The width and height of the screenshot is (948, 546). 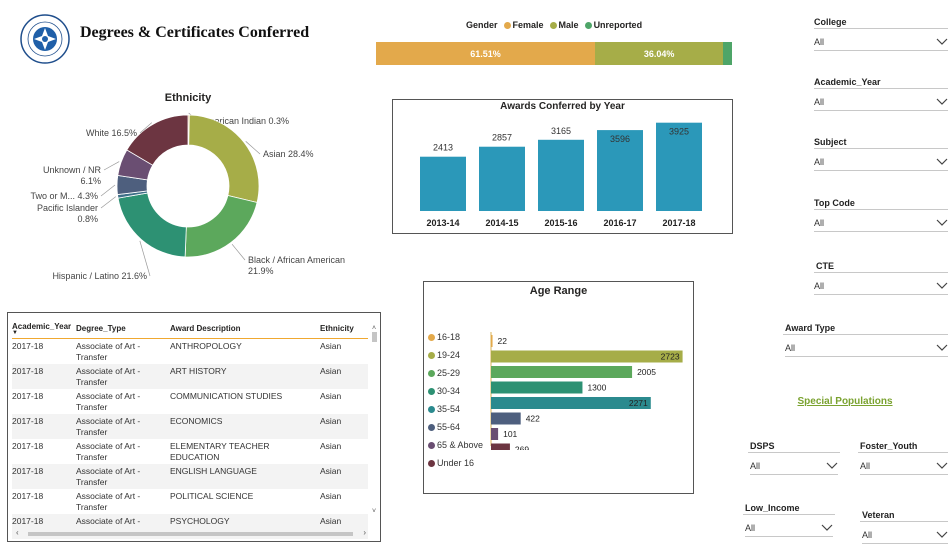 What do you see at coordinates (374, 511) in the screenshot?
I see `scroll-down-icon: ˅` at bounding box center [374, 511].